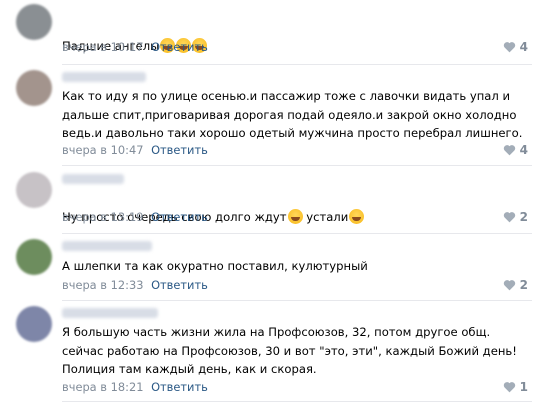 This screenshot has height=404, width=548. I want to click on comment-meta: вчера в 12:33 Ответить, so click(135, 285).